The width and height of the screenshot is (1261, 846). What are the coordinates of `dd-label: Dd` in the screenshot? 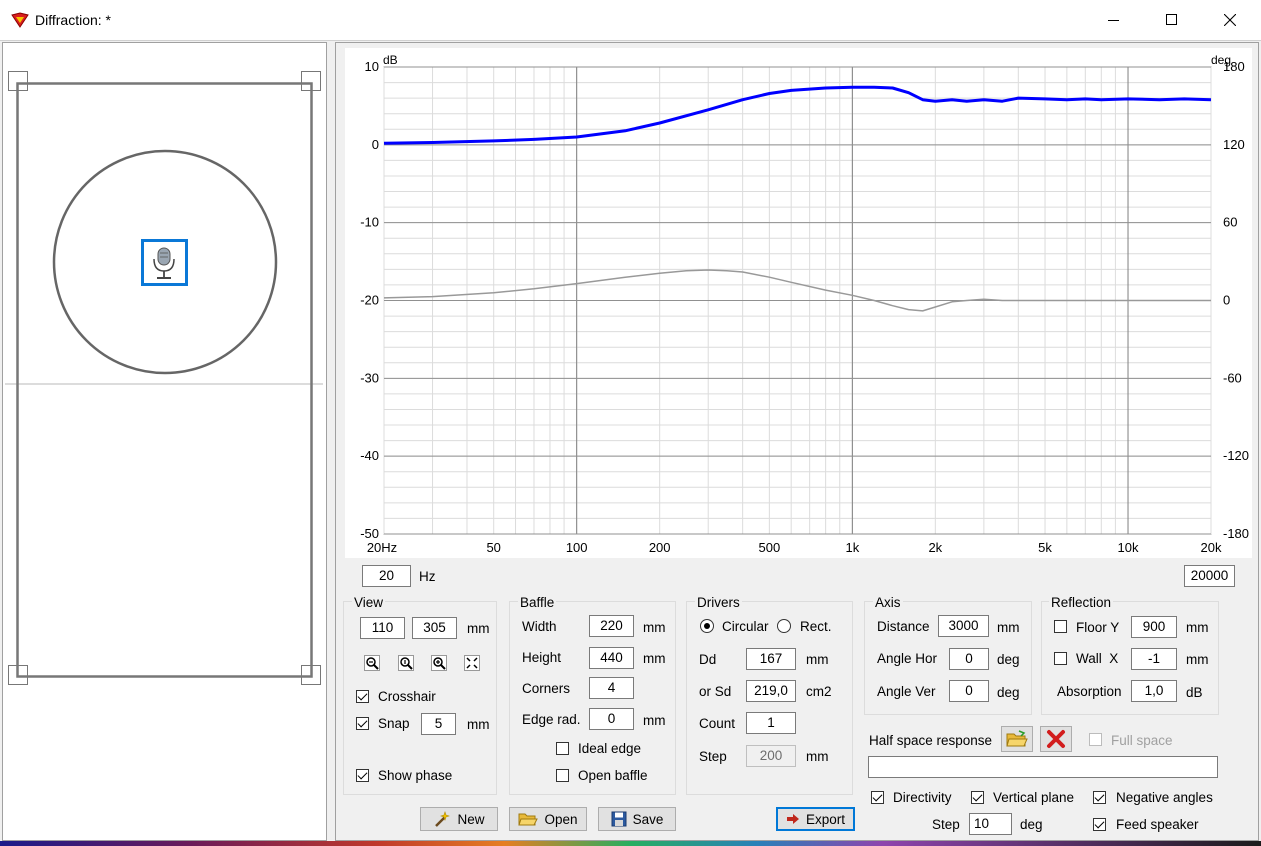 It's located at (708, 659).